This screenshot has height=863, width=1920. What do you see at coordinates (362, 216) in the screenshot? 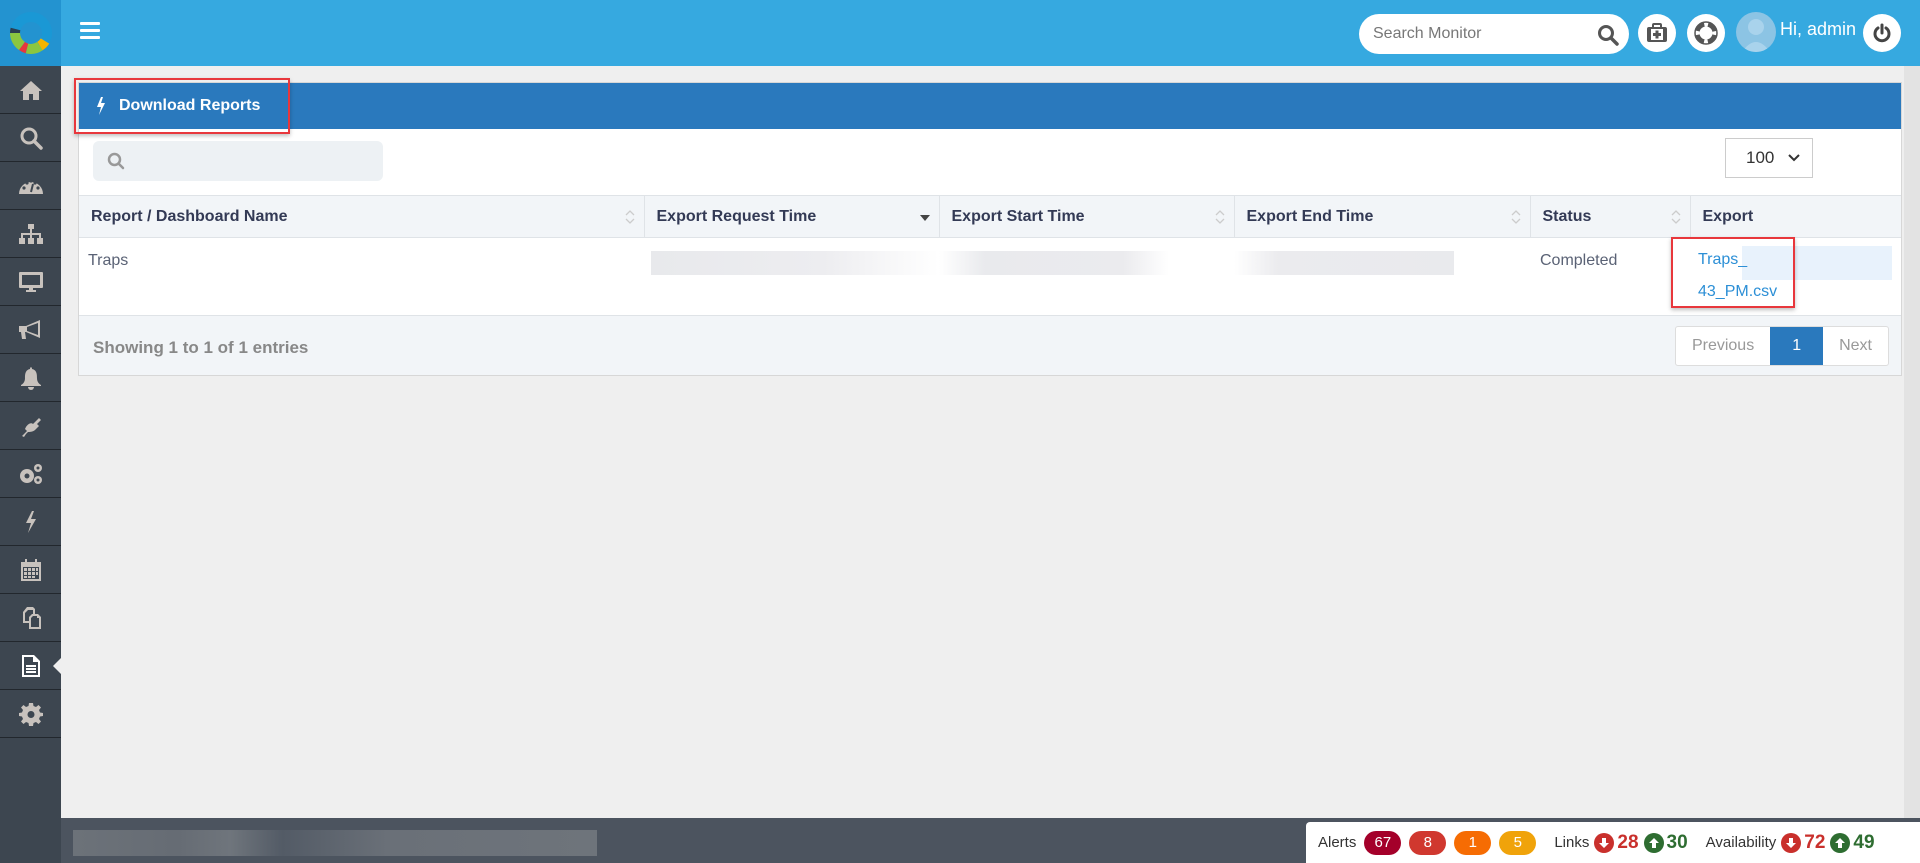
I see `column-header-report-name: Report / Dashboard Name` at bounding box center [362, 216].